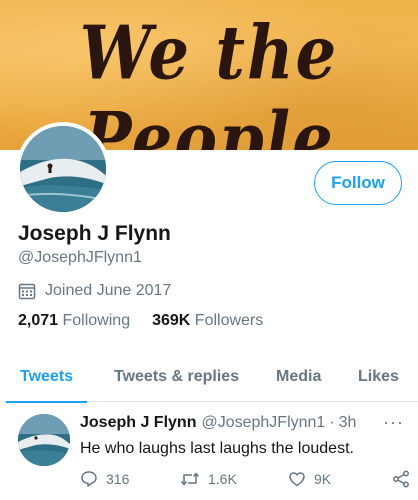 The width and height of the screenshot is (418, 500). What do you see at coordinates (27, 291) in the screenshot?
I see `calendar-icon` at bounding box center [27, 291].